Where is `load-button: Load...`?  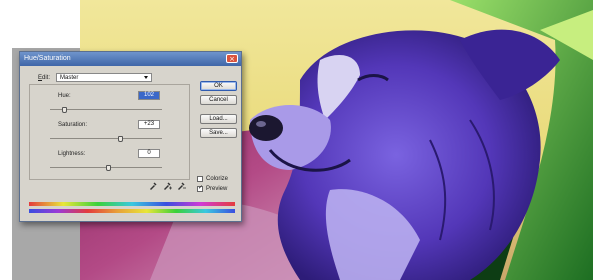 load-button: Load... is located at coordinates (218, 119).